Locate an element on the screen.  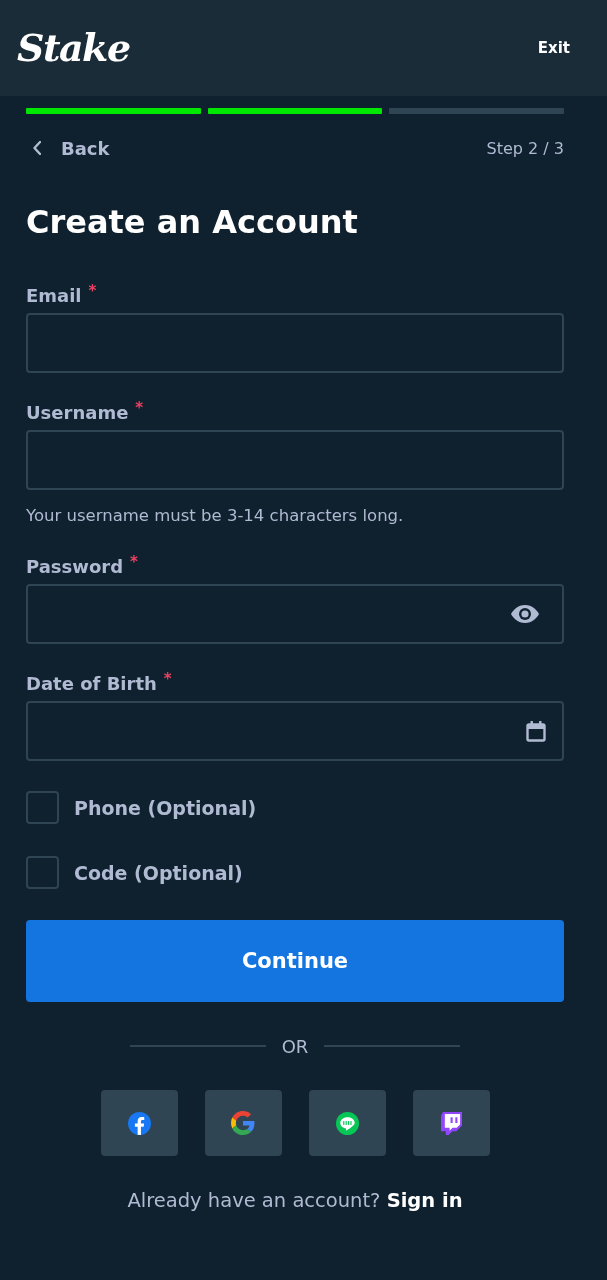
step-indicator: Step 2 / 3 is located at coordinates (525, 148).